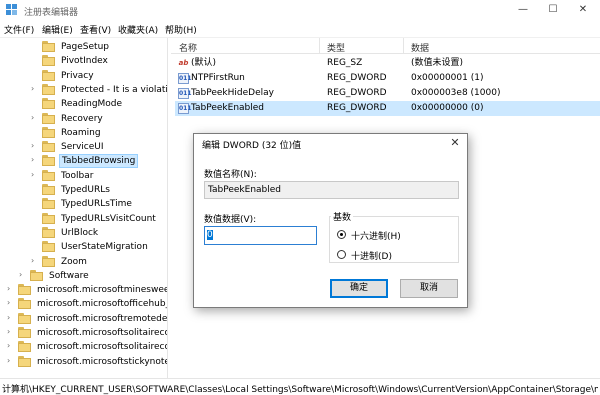 The height and width of the screenshot is (395, 600). What do you see at coordinates (87, 304) in the screenshot?
I see `tree-item: › microsoft.microsoftofficehub_8` at bounding box center [87, 304].